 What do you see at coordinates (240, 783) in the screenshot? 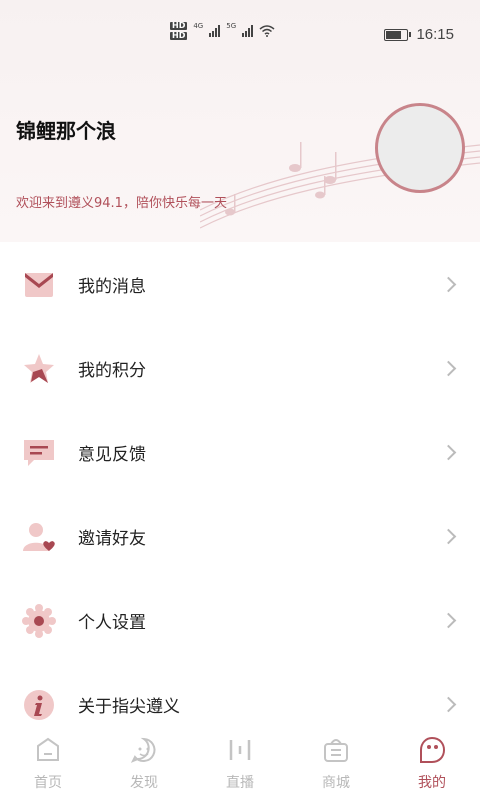
I see `tab-label: 直播` at bounding box center [240, 783].